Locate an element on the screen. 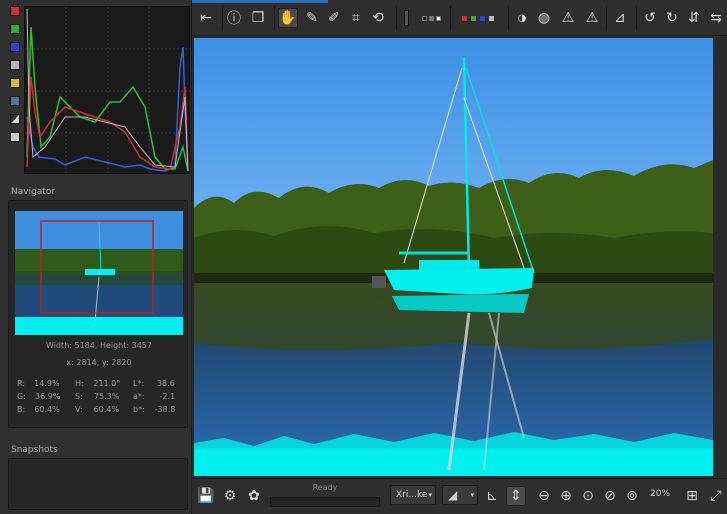  histogram is located at coordinates (107, 90).